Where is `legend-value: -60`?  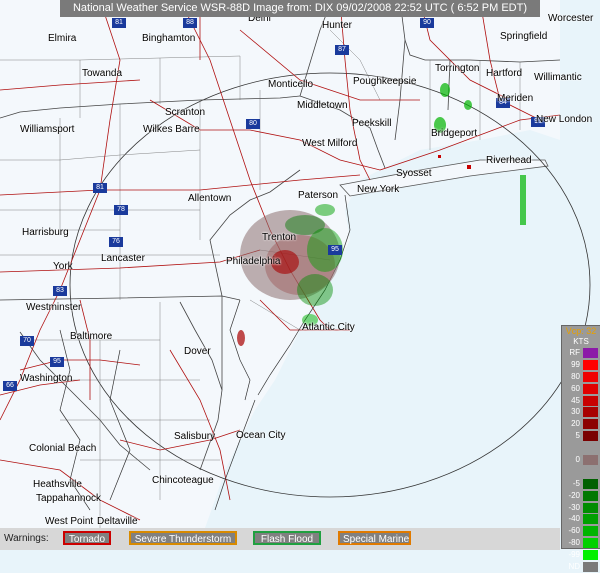 legend-value: -60 is located at coordinates (574, 531).